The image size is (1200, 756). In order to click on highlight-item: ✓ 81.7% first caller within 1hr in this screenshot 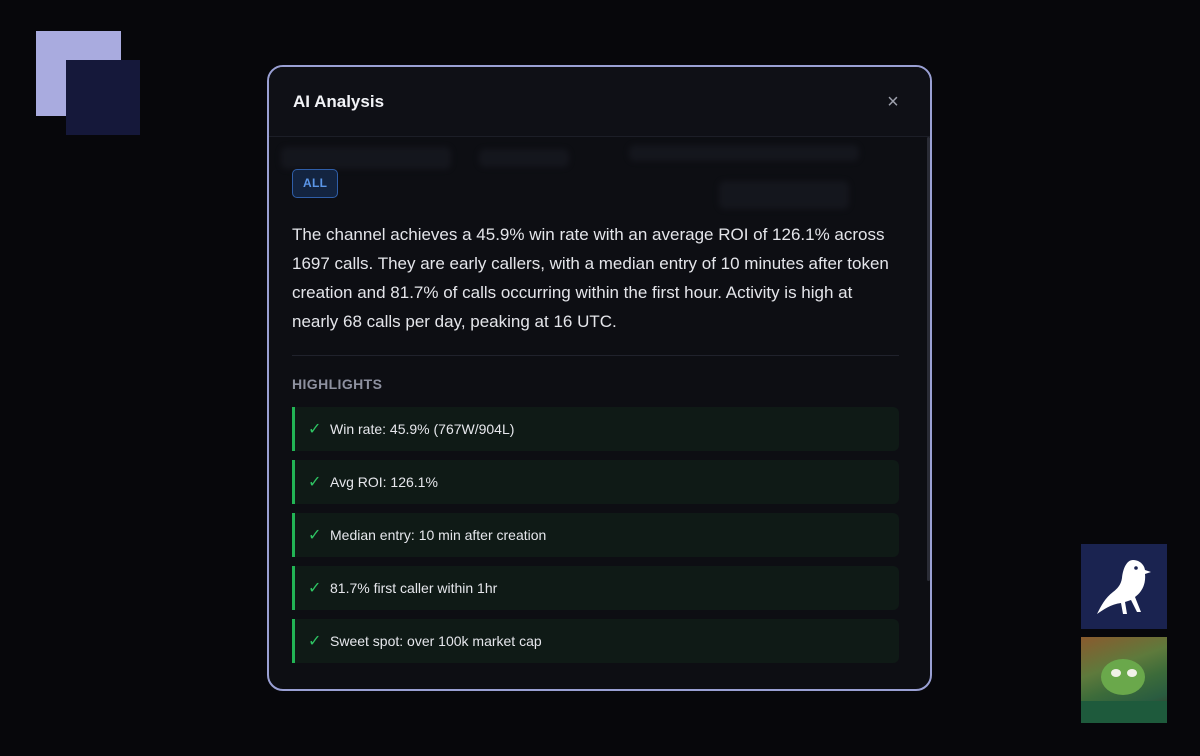, I will do `click(595, 588)`.